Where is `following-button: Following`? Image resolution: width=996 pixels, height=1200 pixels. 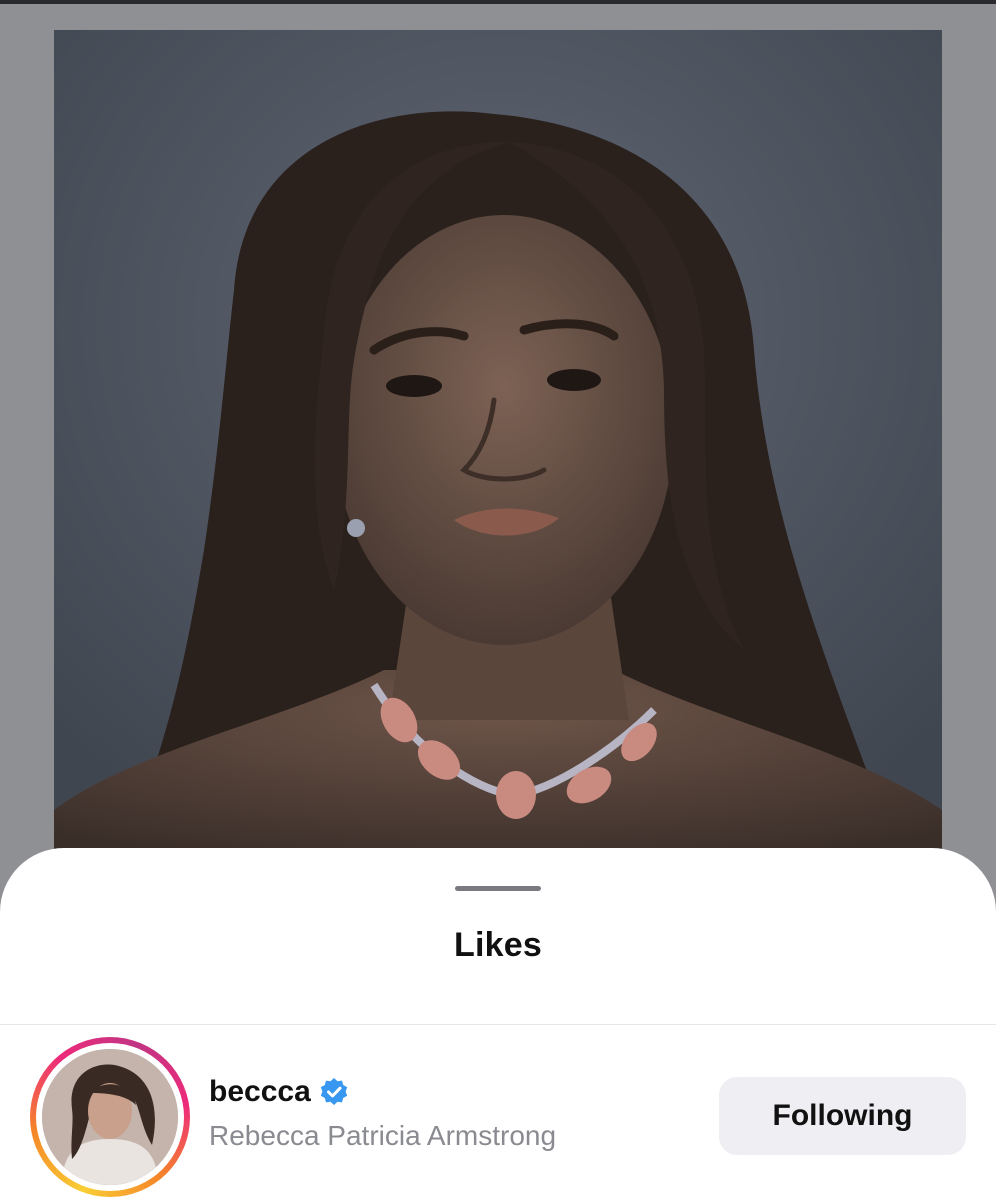 following-button: Following is located at coordinates (842, 1116).